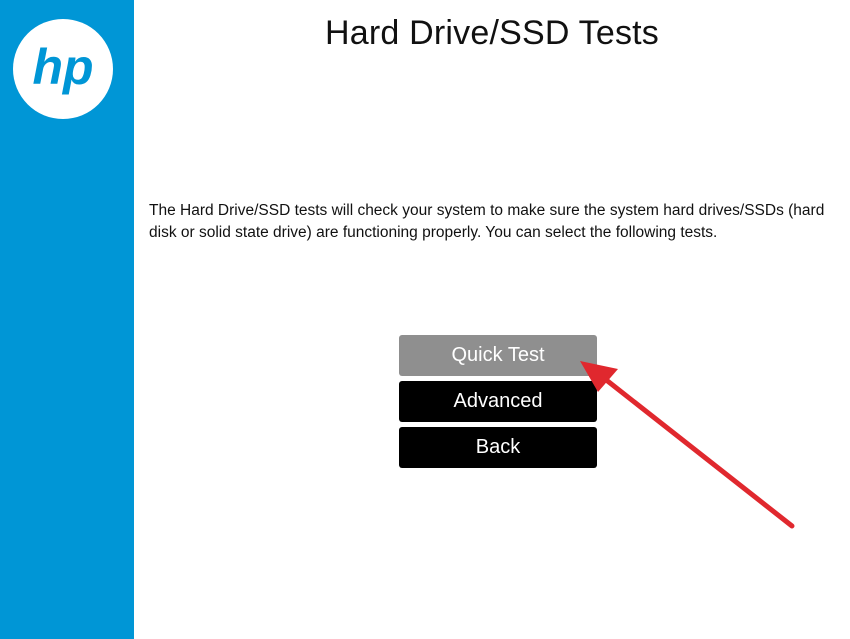 This screenshot has width=850, height=639. I want to click on test-options: Quick Test Advanced Back, so click(498, 404).